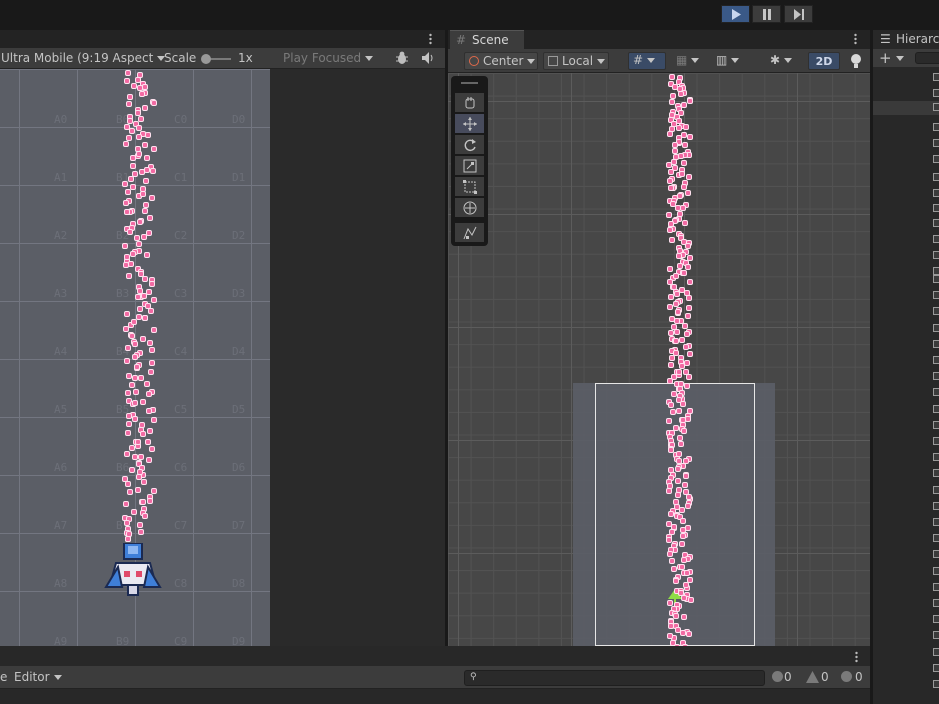 The width and height of the screenshot is (939, 704). Describe the element at coordinates (731, 61) in the screenshot. I see `gizmo-grid-button: ▥` at that location.